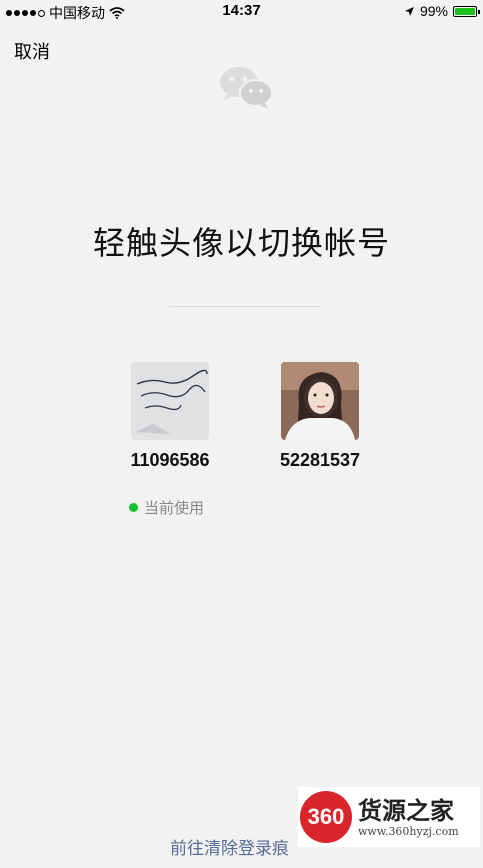  Describe the element at coordinates (408, 831) in the screenshot. I see `watermark-url: www.360hyzj.com` at that location.